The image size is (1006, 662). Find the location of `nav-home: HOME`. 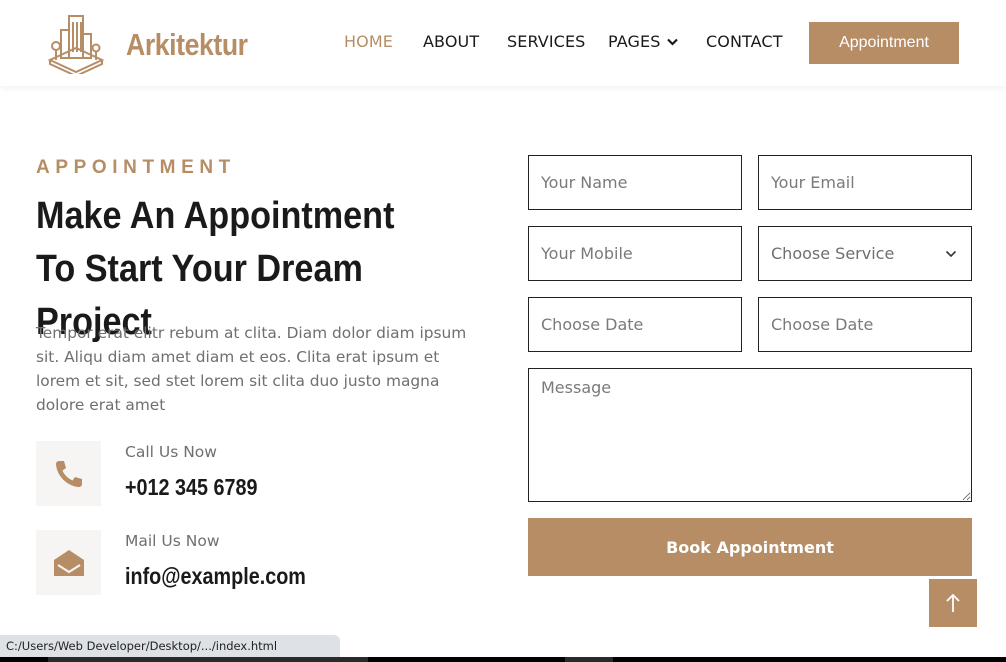

nav-home: HOME is located at coordinates (368, 41).